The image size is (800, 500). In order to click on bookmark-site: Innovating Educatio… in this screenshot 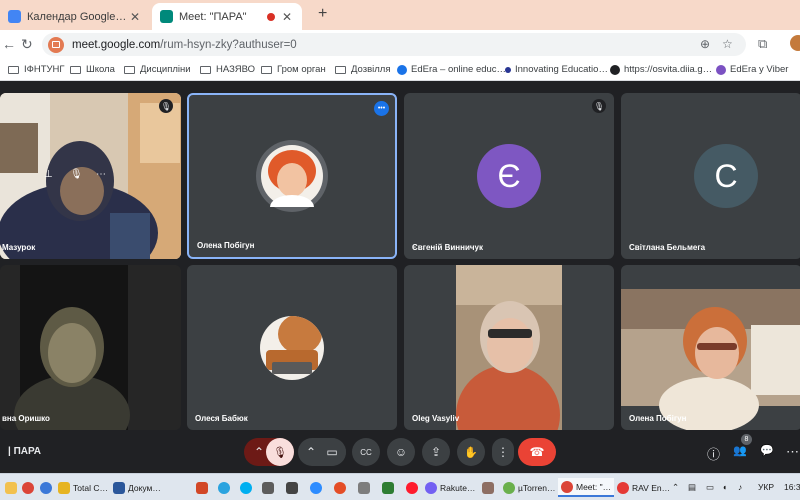, I will do `click(556, 69)`.